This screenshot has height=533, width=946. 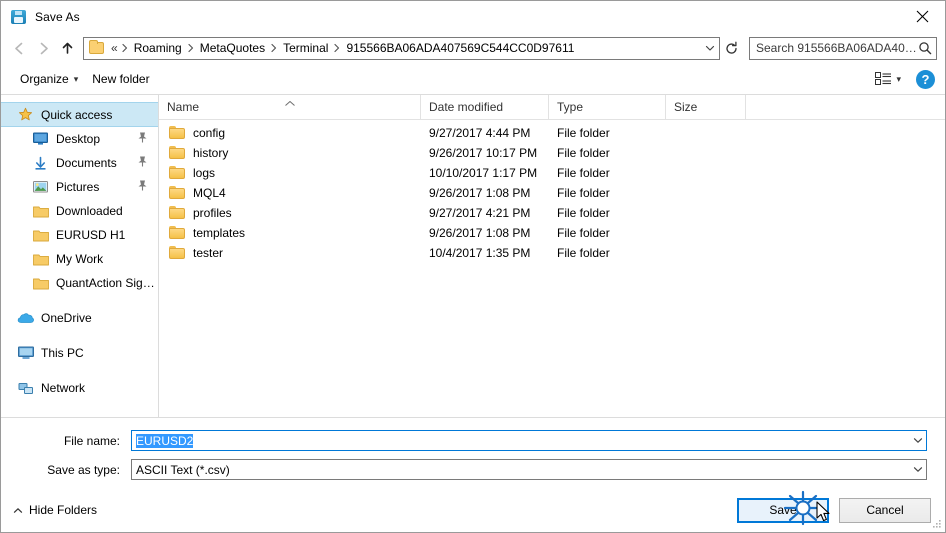 I want to click on save-as-type-select: ASCII Text (*.csv), so click(x=529, y=469).